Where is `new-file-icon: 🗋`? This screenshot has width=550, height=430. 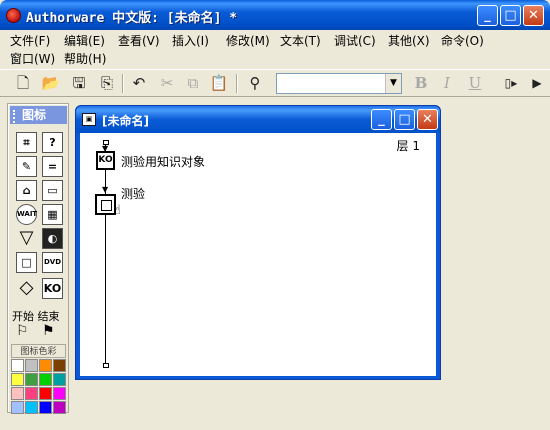
new-file-icon: 🗋 is located at coordinates (23, 83).